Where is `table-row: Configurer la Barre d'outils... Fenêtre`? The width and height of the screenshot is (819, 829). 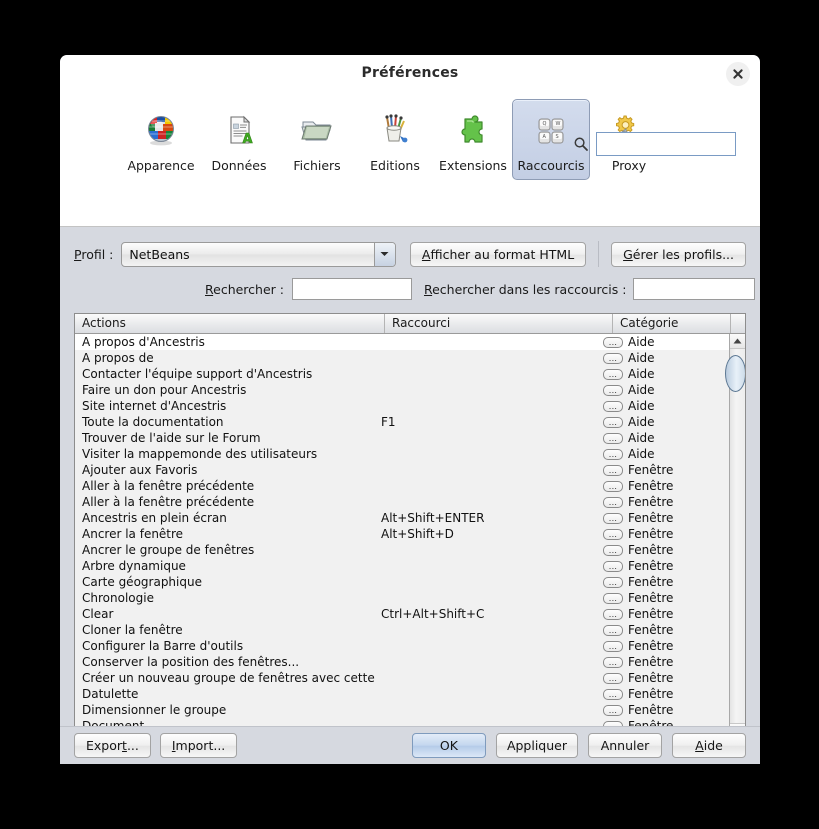 table-row: Configurer la Barre d'outils... Fenêtre is located at coordinates (402, 646).